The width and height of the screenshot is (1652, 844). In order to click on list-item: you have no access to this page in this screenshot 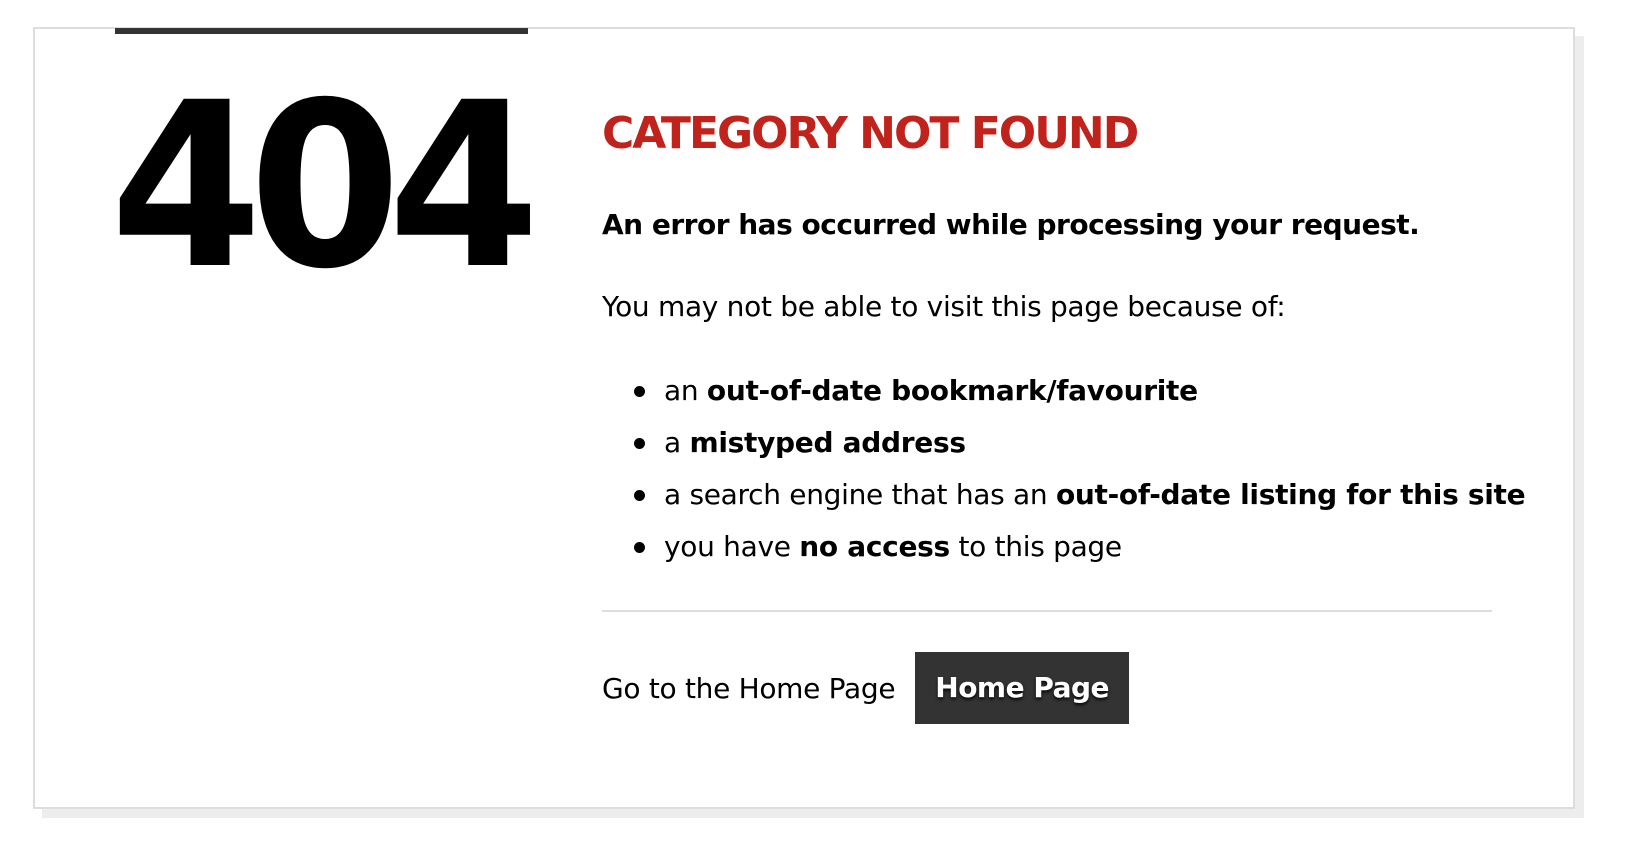, I will do `click(1079, 547)`.